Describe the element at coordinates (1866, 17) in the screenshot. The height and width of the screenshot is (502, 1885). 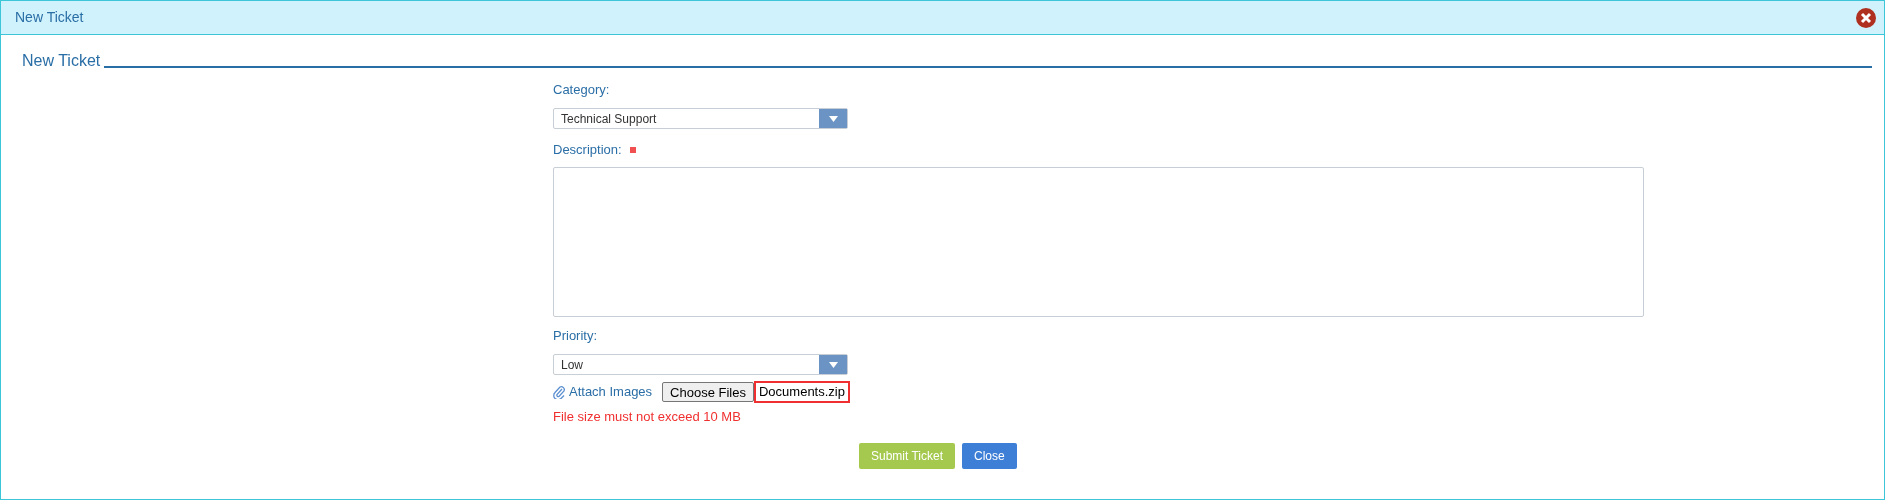
I see `close-icon` at that location.